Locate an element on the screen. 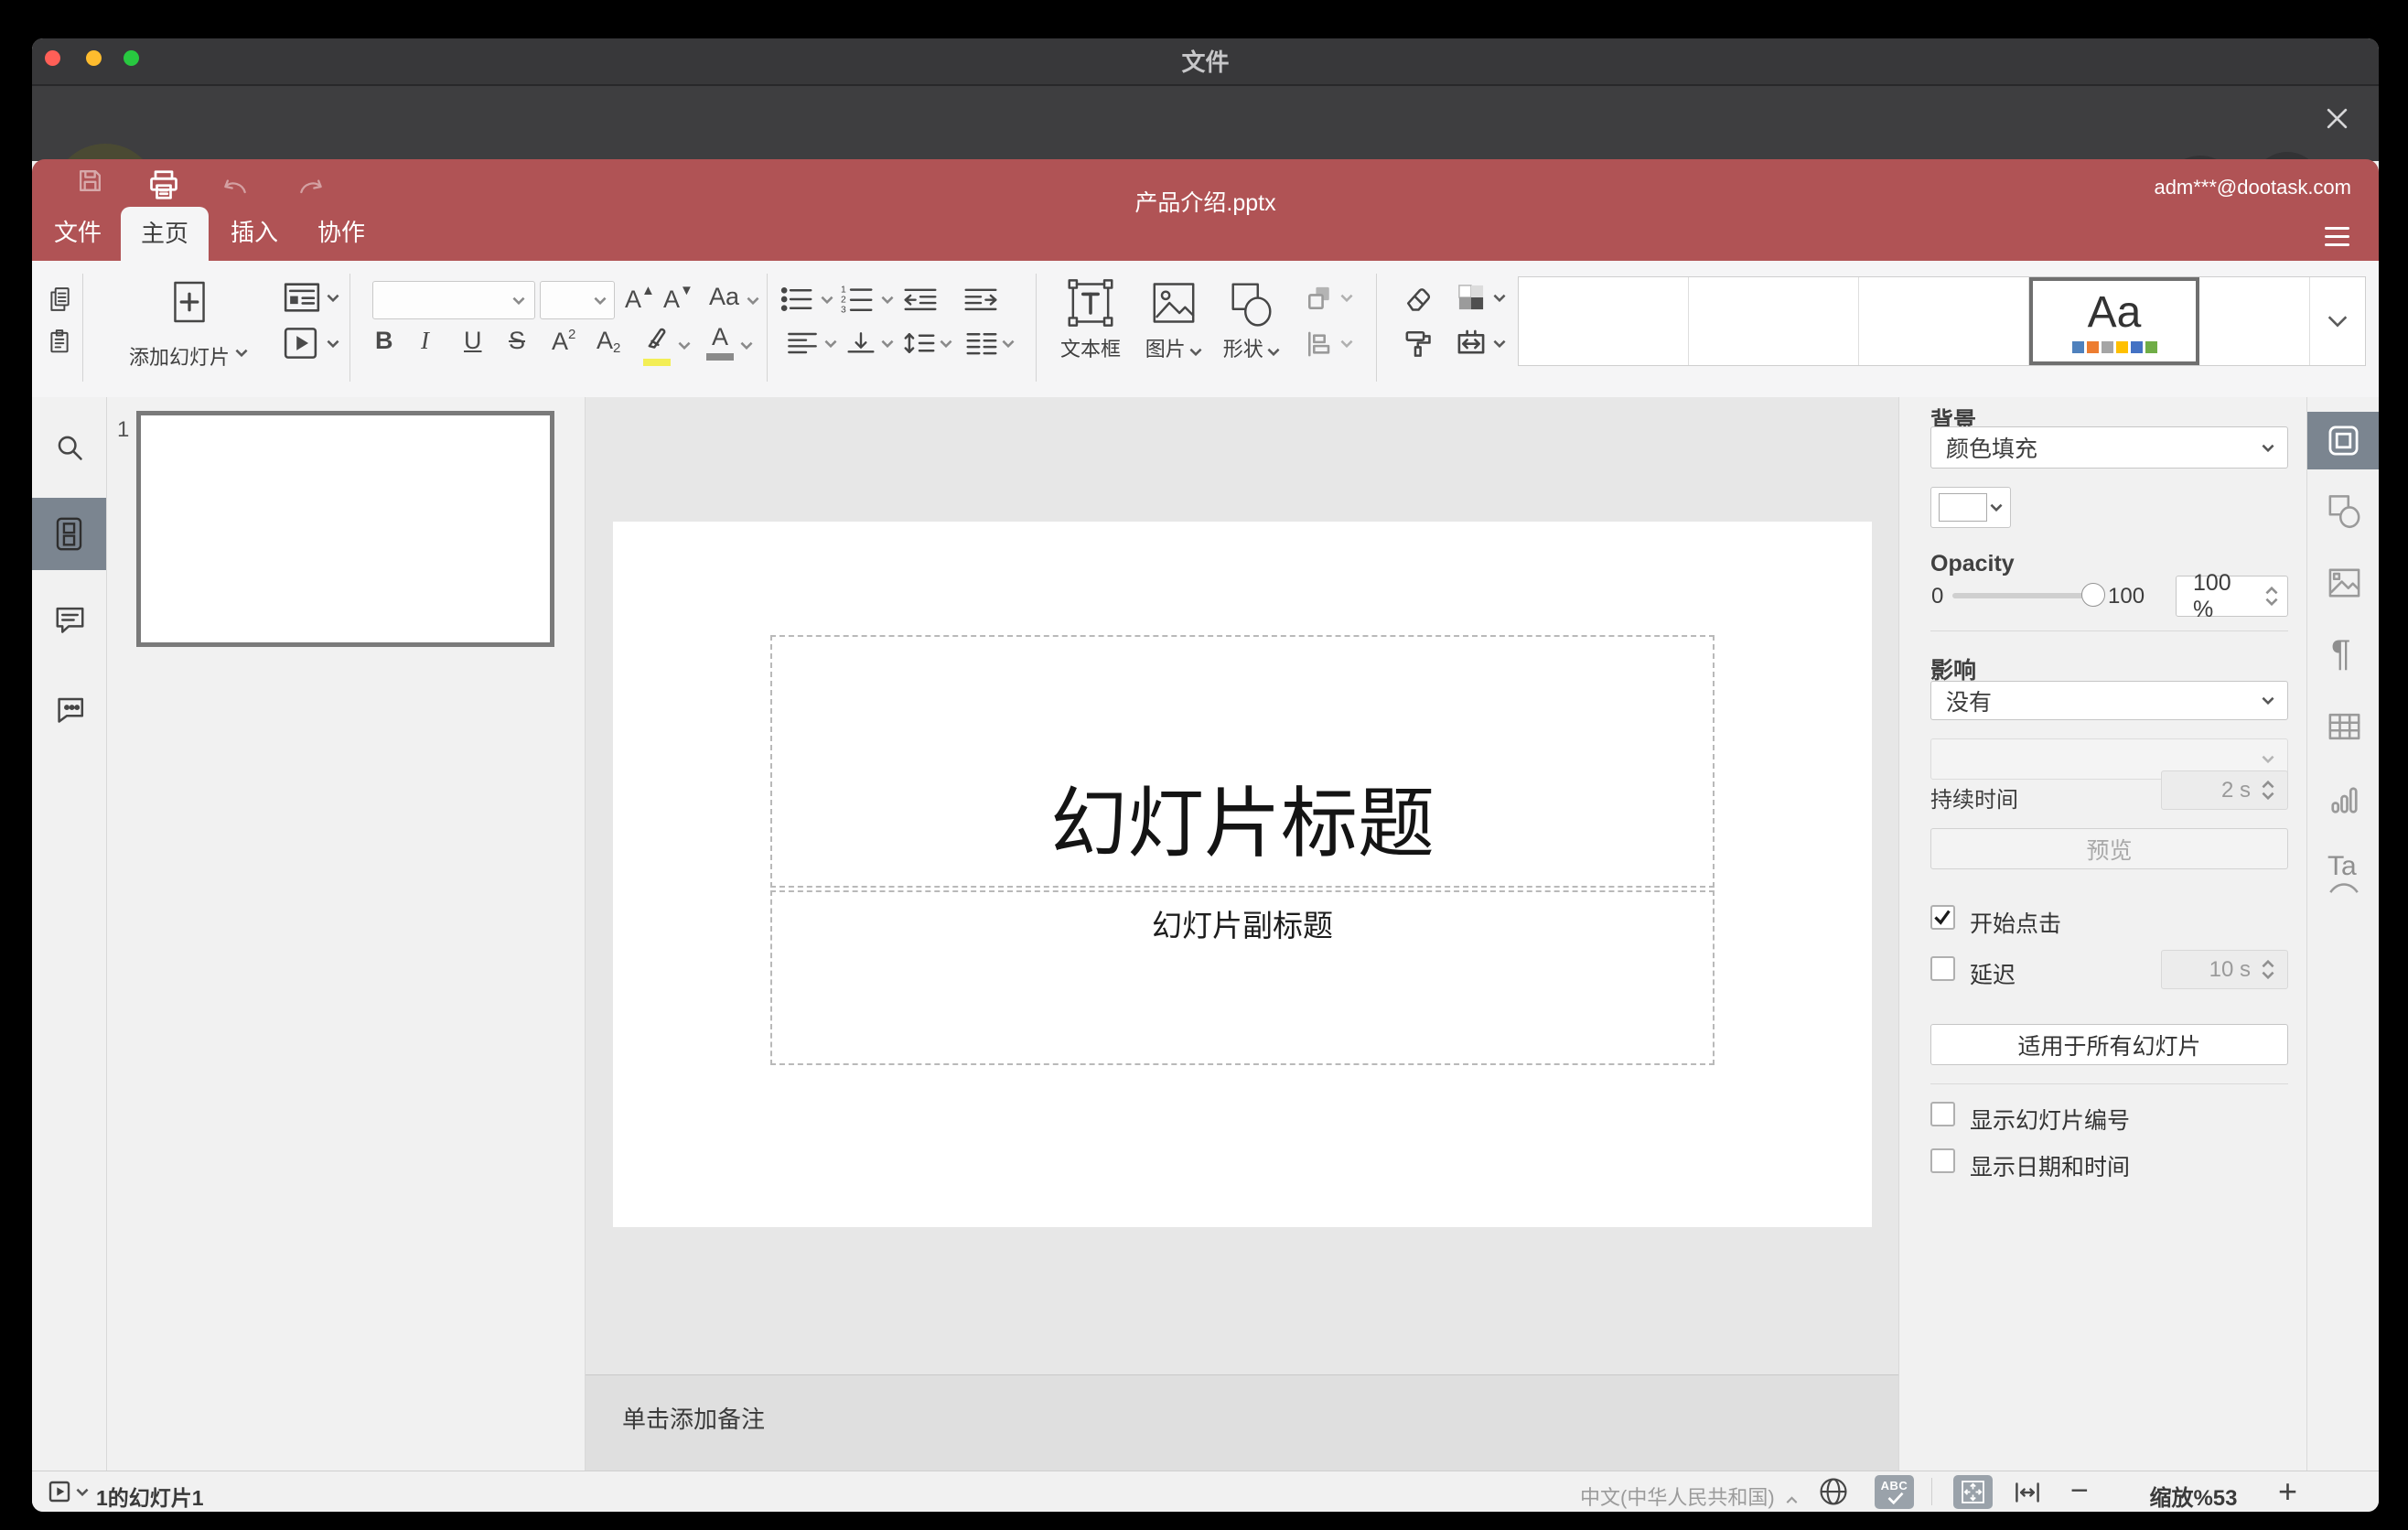 This screenshot has height=1530, width=2408. comments-icon is located at coordinates (70, 620).